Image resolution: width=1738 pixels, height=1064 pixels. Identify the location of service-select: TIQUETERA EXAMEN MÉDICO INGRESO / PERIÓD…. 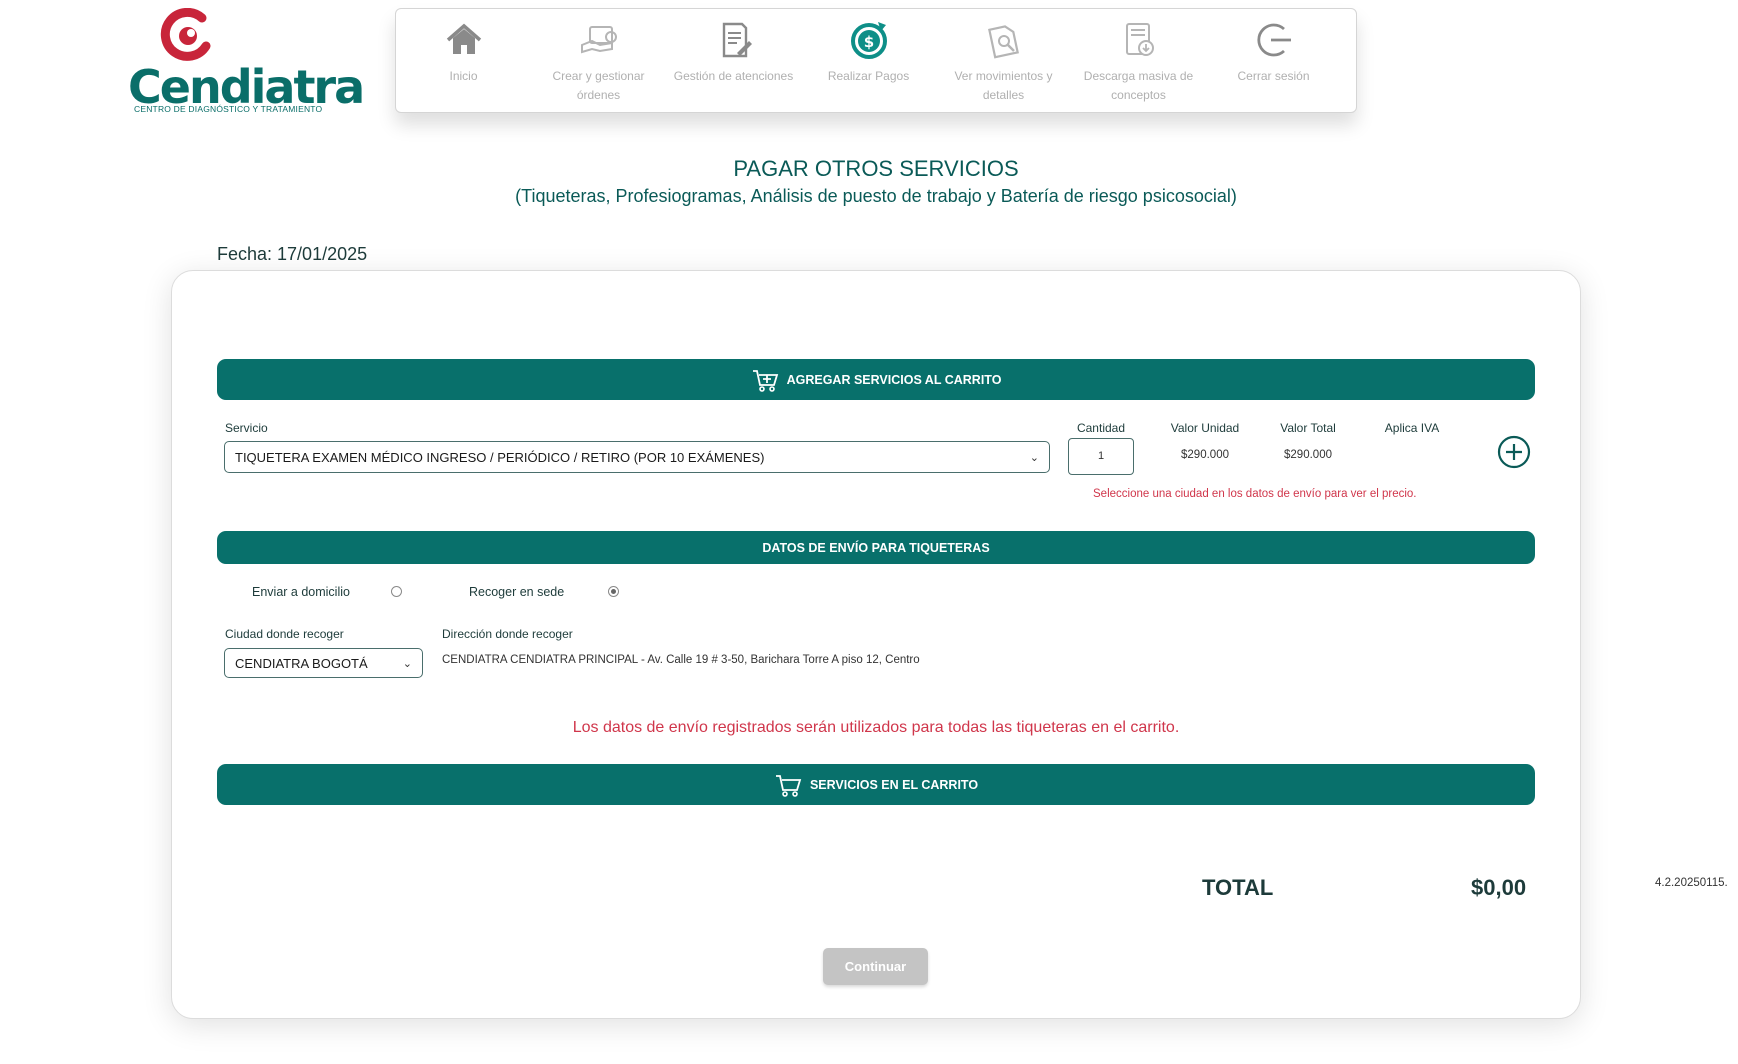
(637, 457).